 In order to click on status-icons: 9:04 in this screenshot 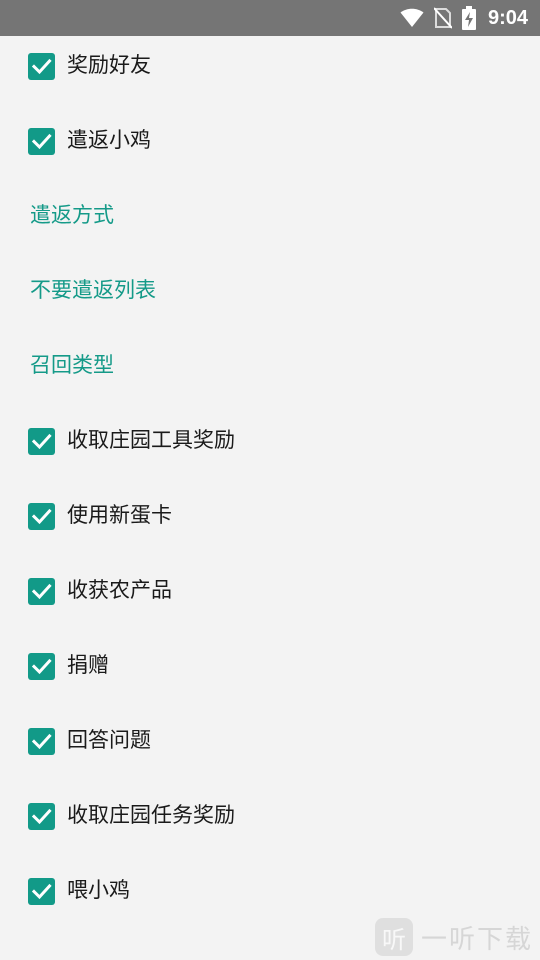, I will do `click(464, 18)`.